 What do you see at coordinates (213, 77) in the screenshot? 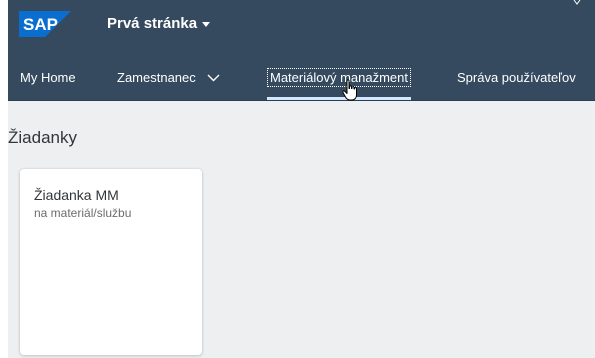
I see `chevron-down-icon` at bounding box center [213, 77].